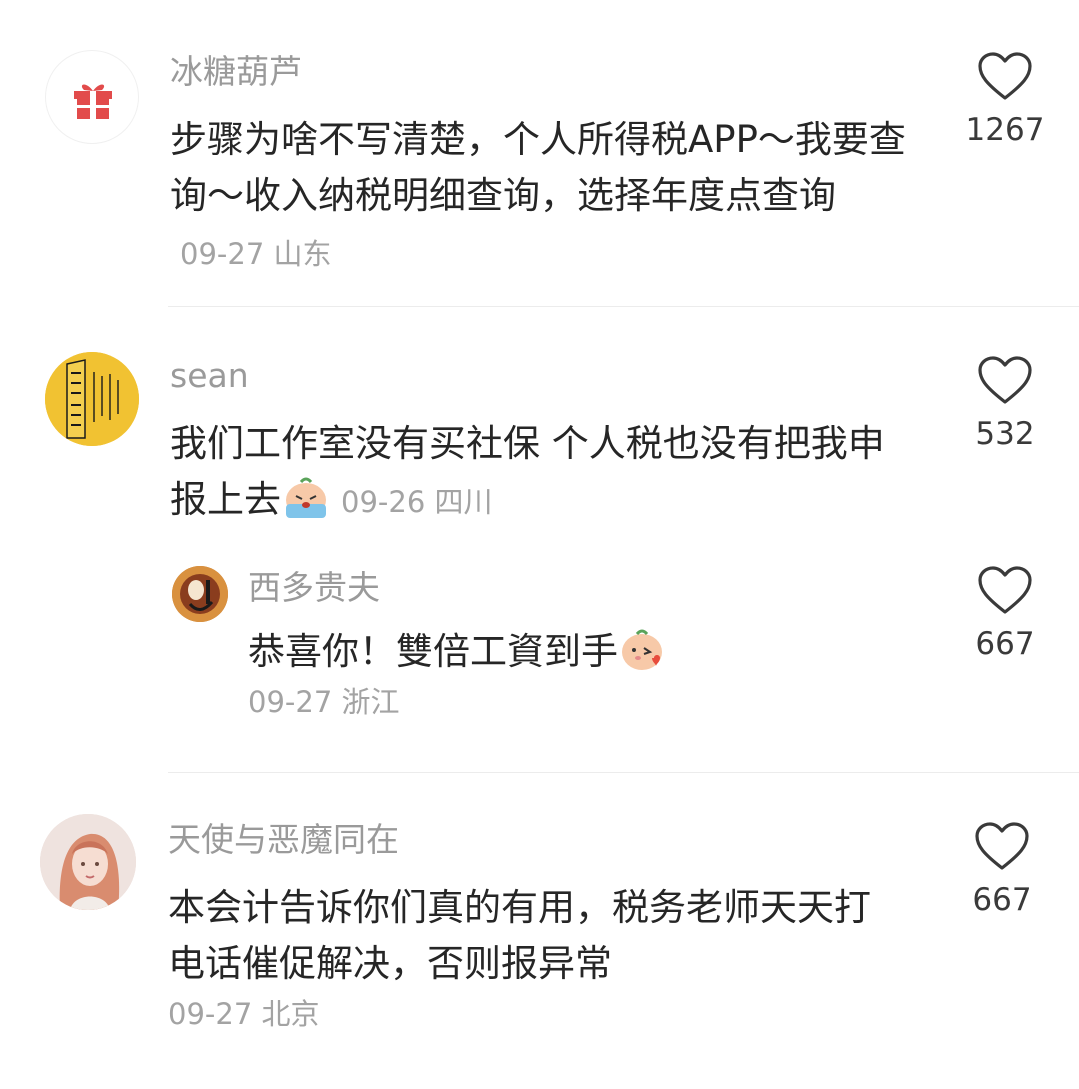 This screenshot has width=1079, height=1089. I want to click on crying-emoji-icon, so click(306, 505).